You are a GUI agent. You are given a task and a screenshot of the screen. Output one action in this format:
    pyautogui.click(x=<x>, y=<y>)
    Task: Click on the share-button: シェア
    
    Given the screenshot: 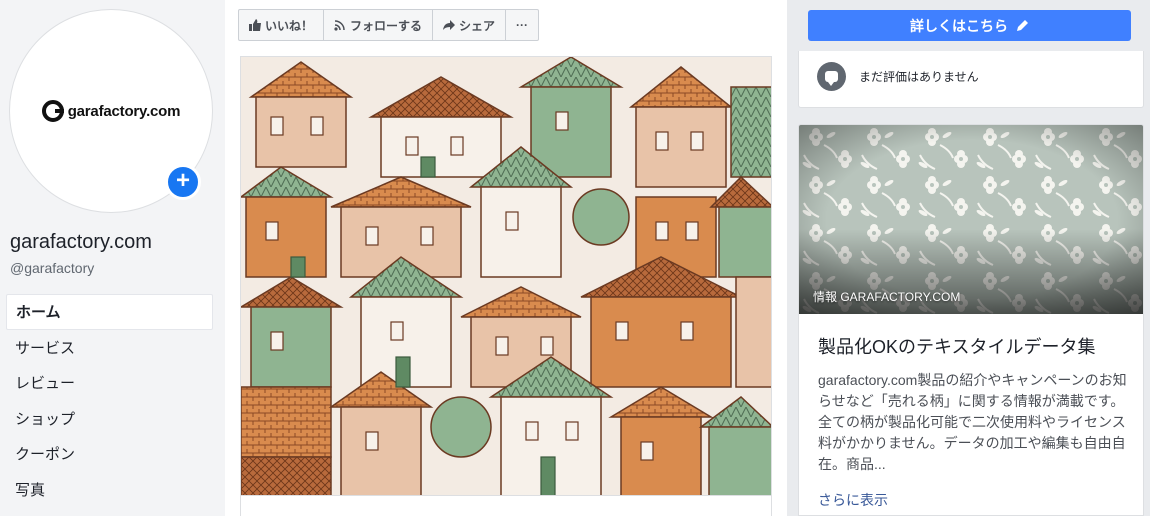 What is the action you would take?
    pyautogui.click(x=470, y=25)
    